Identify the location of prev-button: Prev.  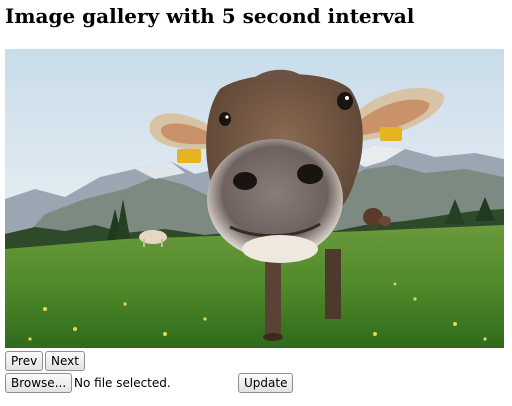
(24, 361).